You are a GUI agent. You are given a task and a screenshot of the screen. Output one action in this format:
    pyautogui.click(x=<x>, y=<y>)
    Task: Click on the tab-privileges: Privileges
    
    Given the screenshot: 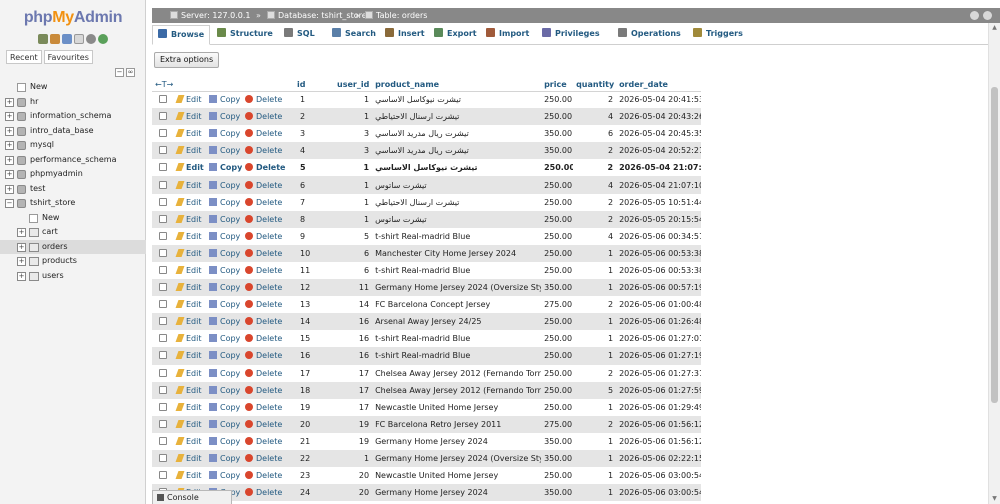 What is the action you would take?
    pyautogui.click(x=574, y=35)
    